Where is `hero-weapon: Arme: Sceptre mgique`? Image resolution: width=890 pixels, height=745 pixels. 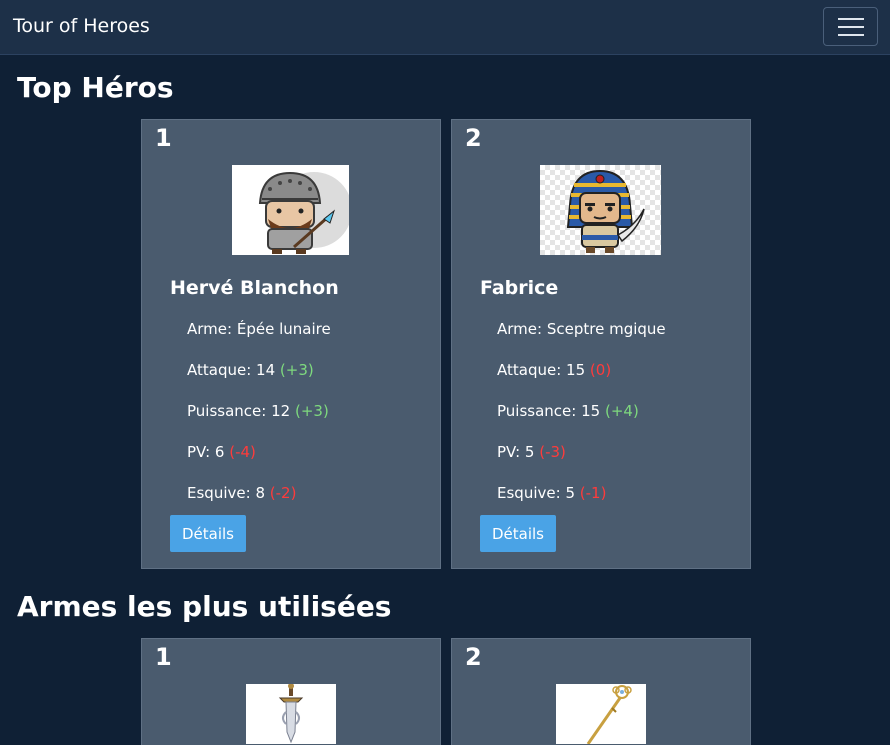 hero-weapon: Arme: Sceptre mgique is located at coordinates (581, 329).